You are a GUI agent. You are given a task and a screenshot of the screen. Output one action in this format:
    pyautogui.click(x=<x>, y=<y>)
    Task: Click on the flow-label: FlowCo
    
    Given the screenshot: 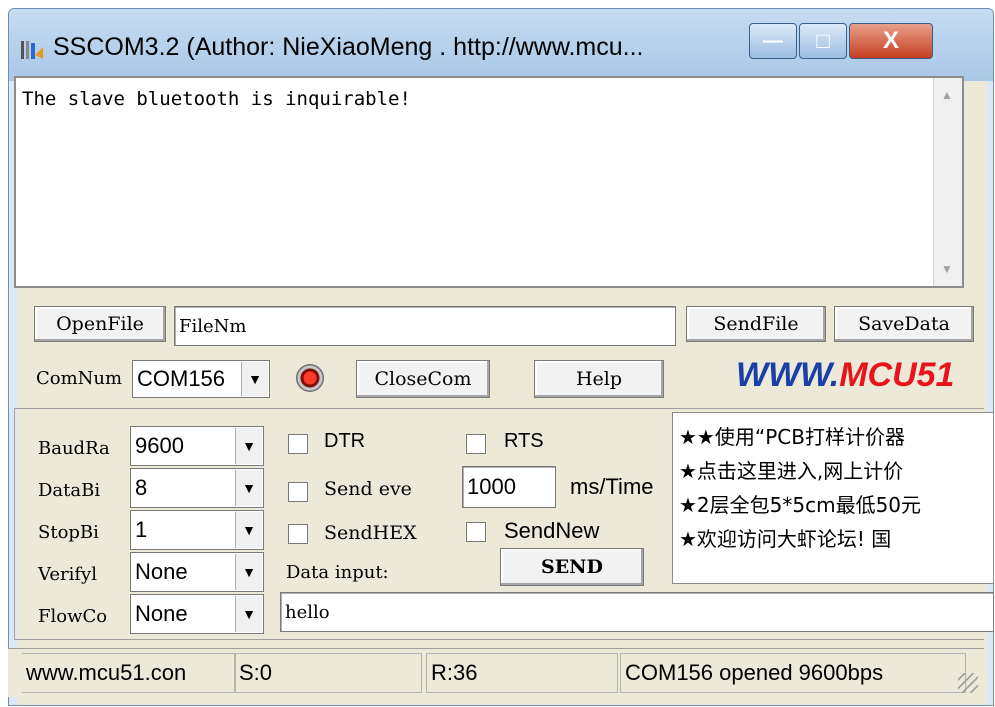 What is the action you would take?
    pyautogui.click(x=73, y=616)
    